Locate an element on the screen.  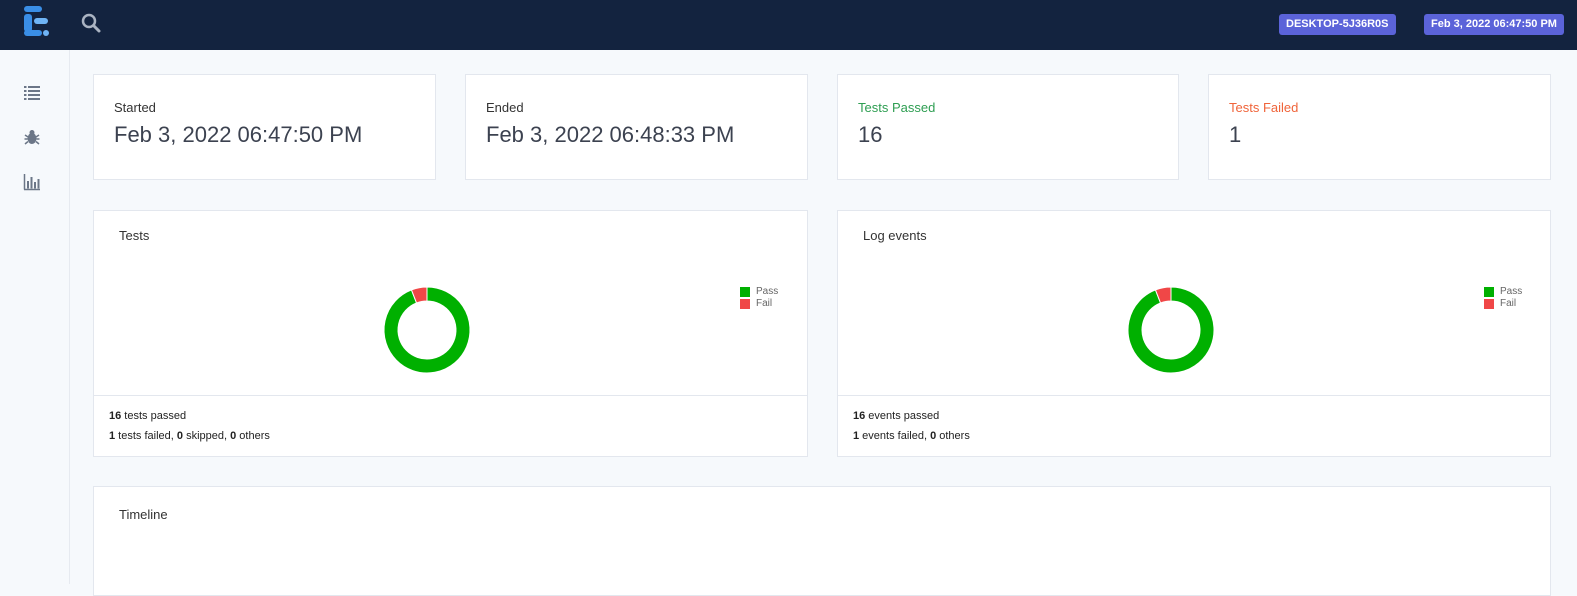
tests-chart-title: Tests is located at coordinates (134, 235).